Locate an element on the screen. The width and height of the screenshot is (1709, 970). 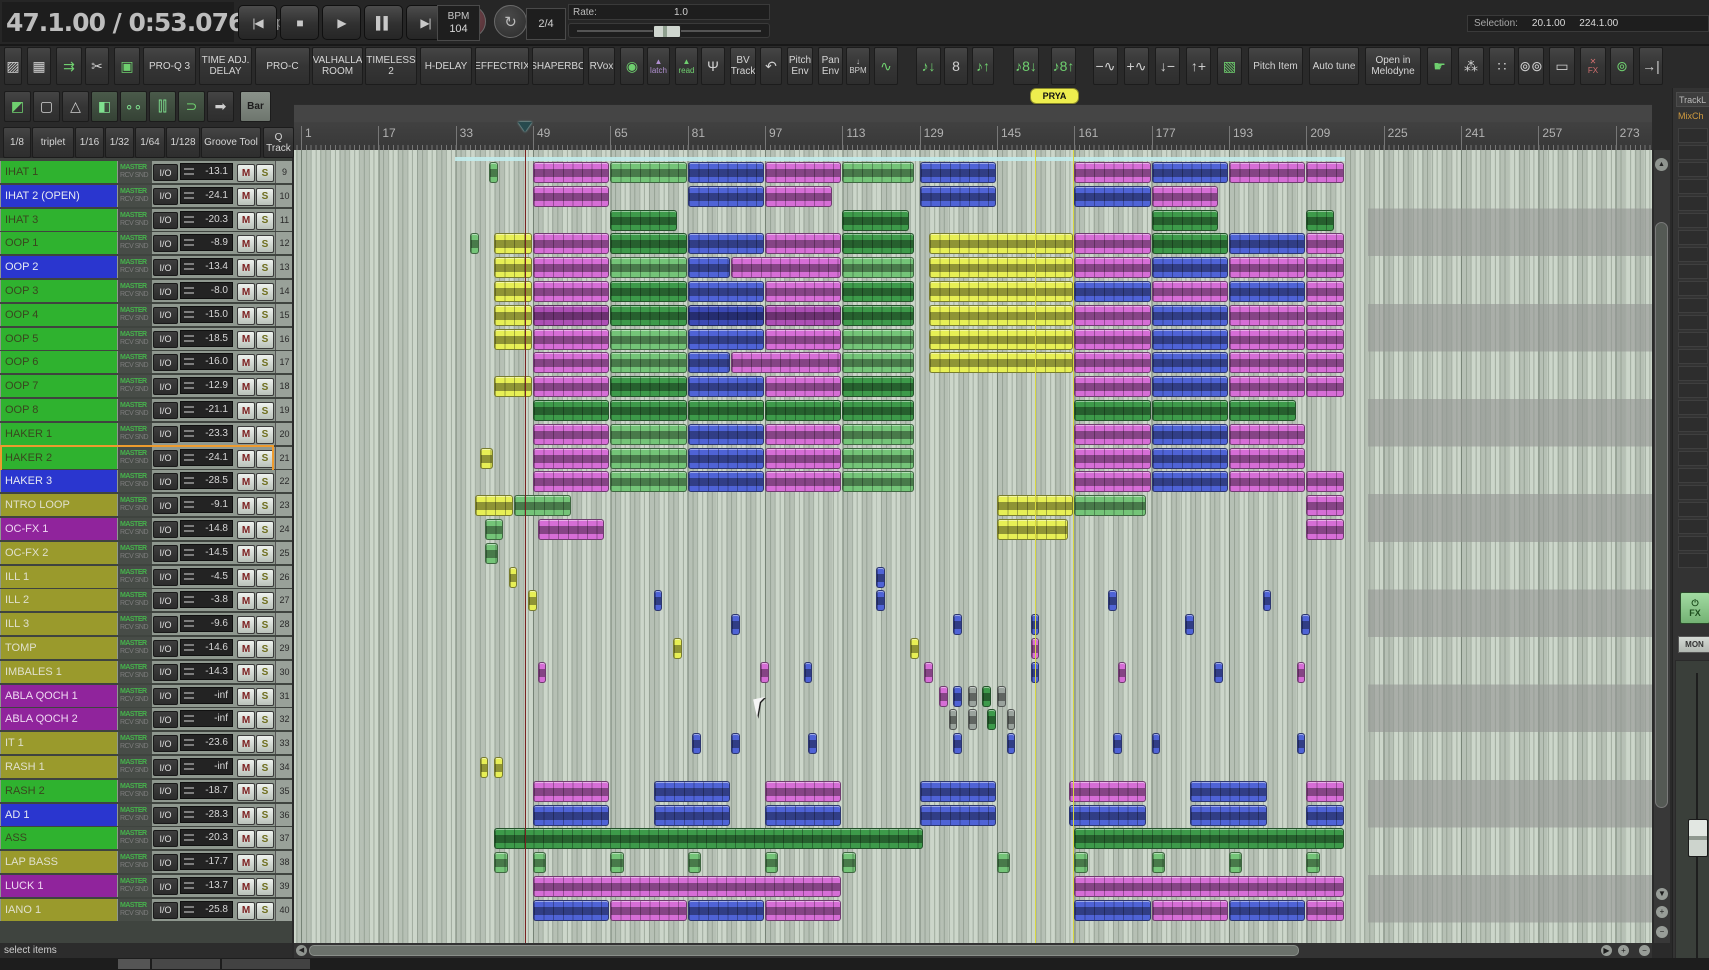
volume-fader: -8.0 is located at coordinates (206, 290).